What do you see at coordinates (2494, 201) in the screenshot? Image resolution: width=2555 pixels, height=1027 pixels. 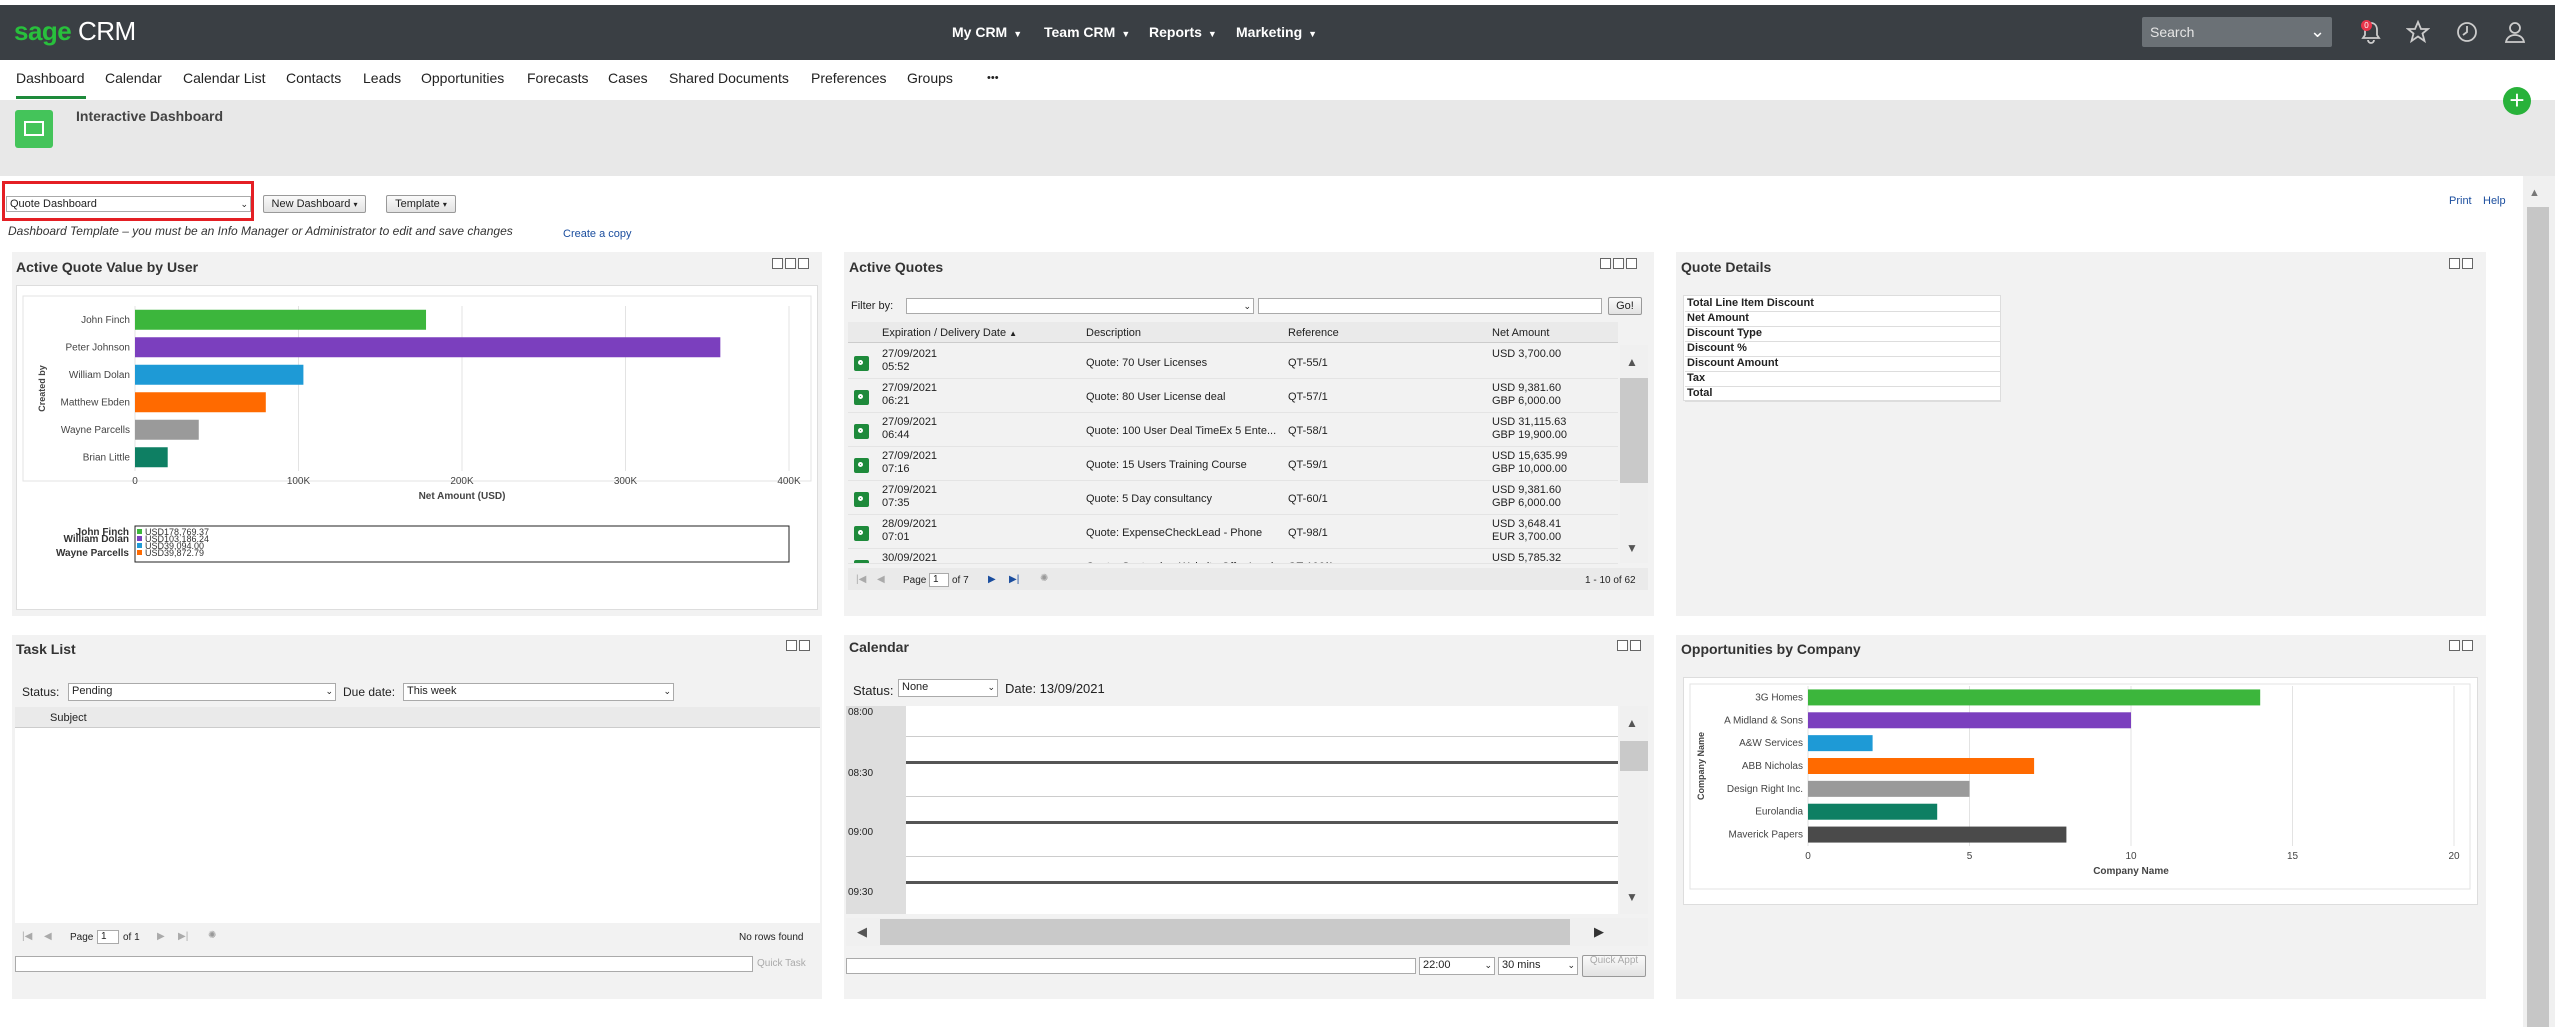 I see `help-link: Help` at bounding box center [2494, 201].